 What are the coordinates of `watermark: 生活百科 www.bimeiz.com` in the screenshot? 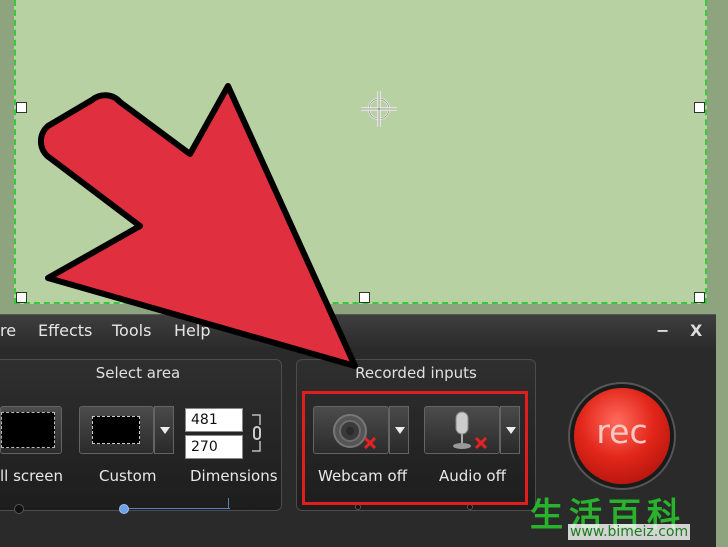 It's located at (628, 516).